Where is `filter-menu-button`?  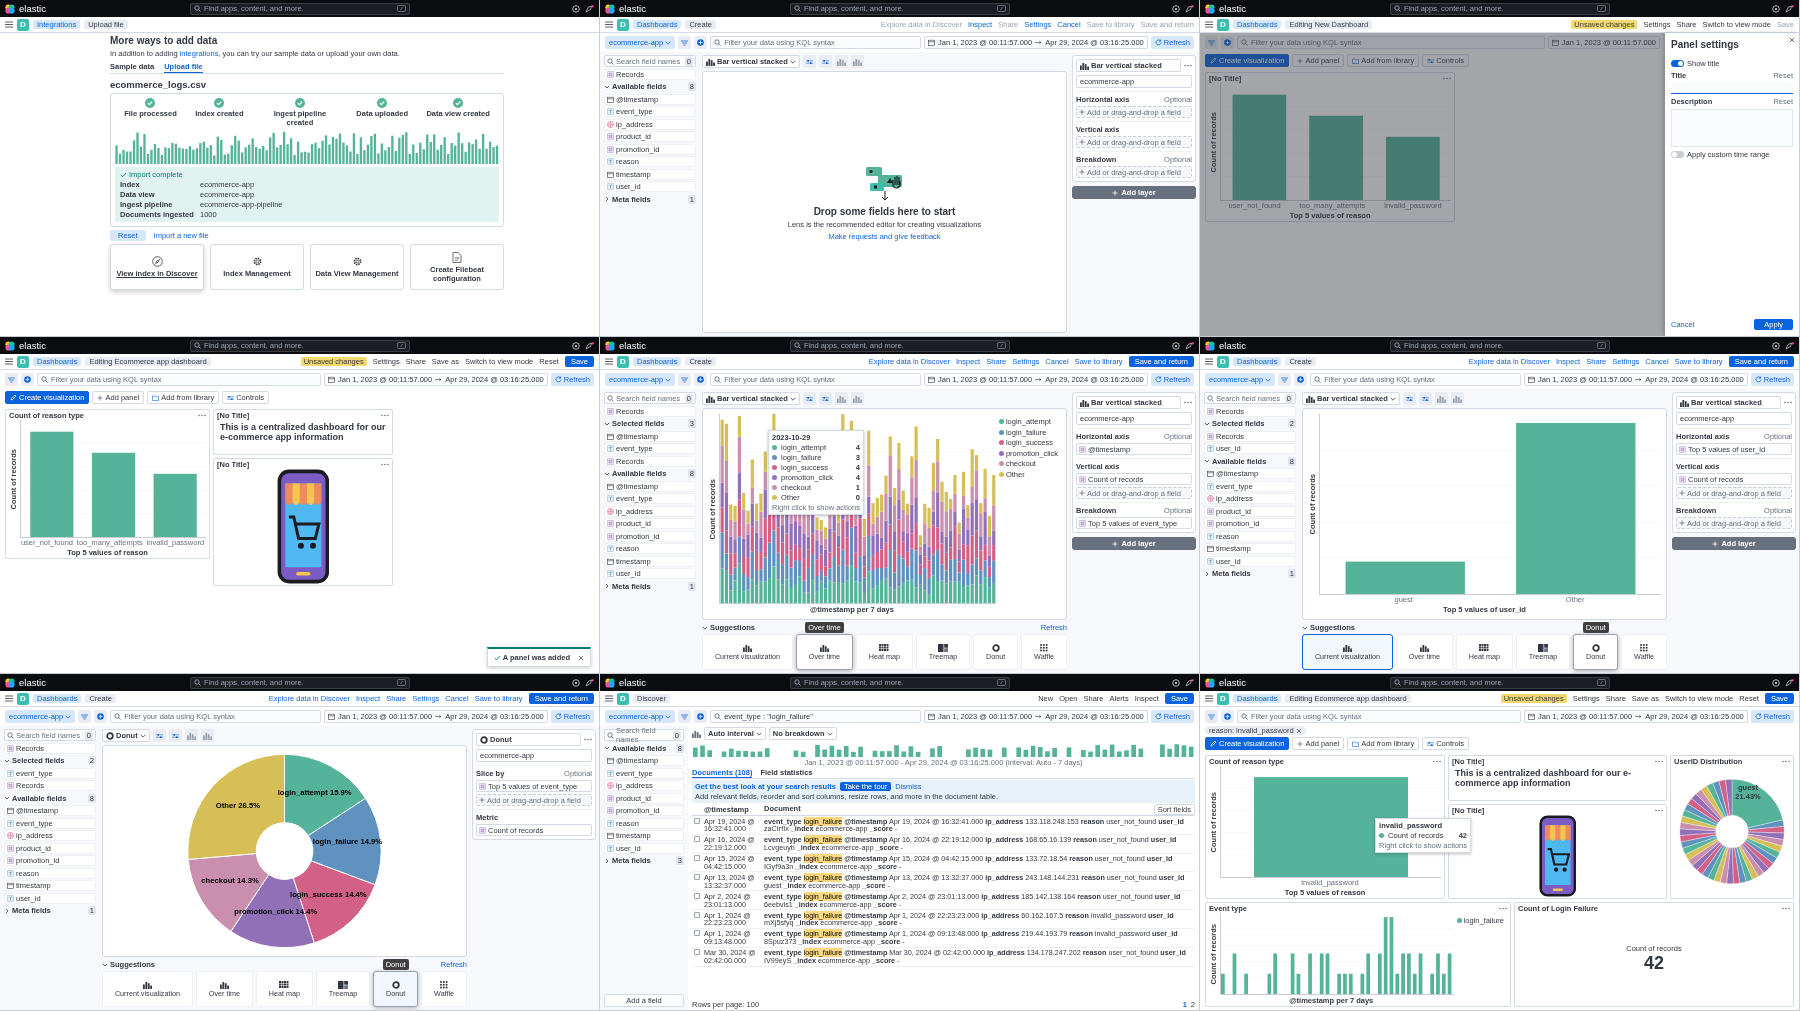
filter-menu-button is located at coordinates (1211, 42).